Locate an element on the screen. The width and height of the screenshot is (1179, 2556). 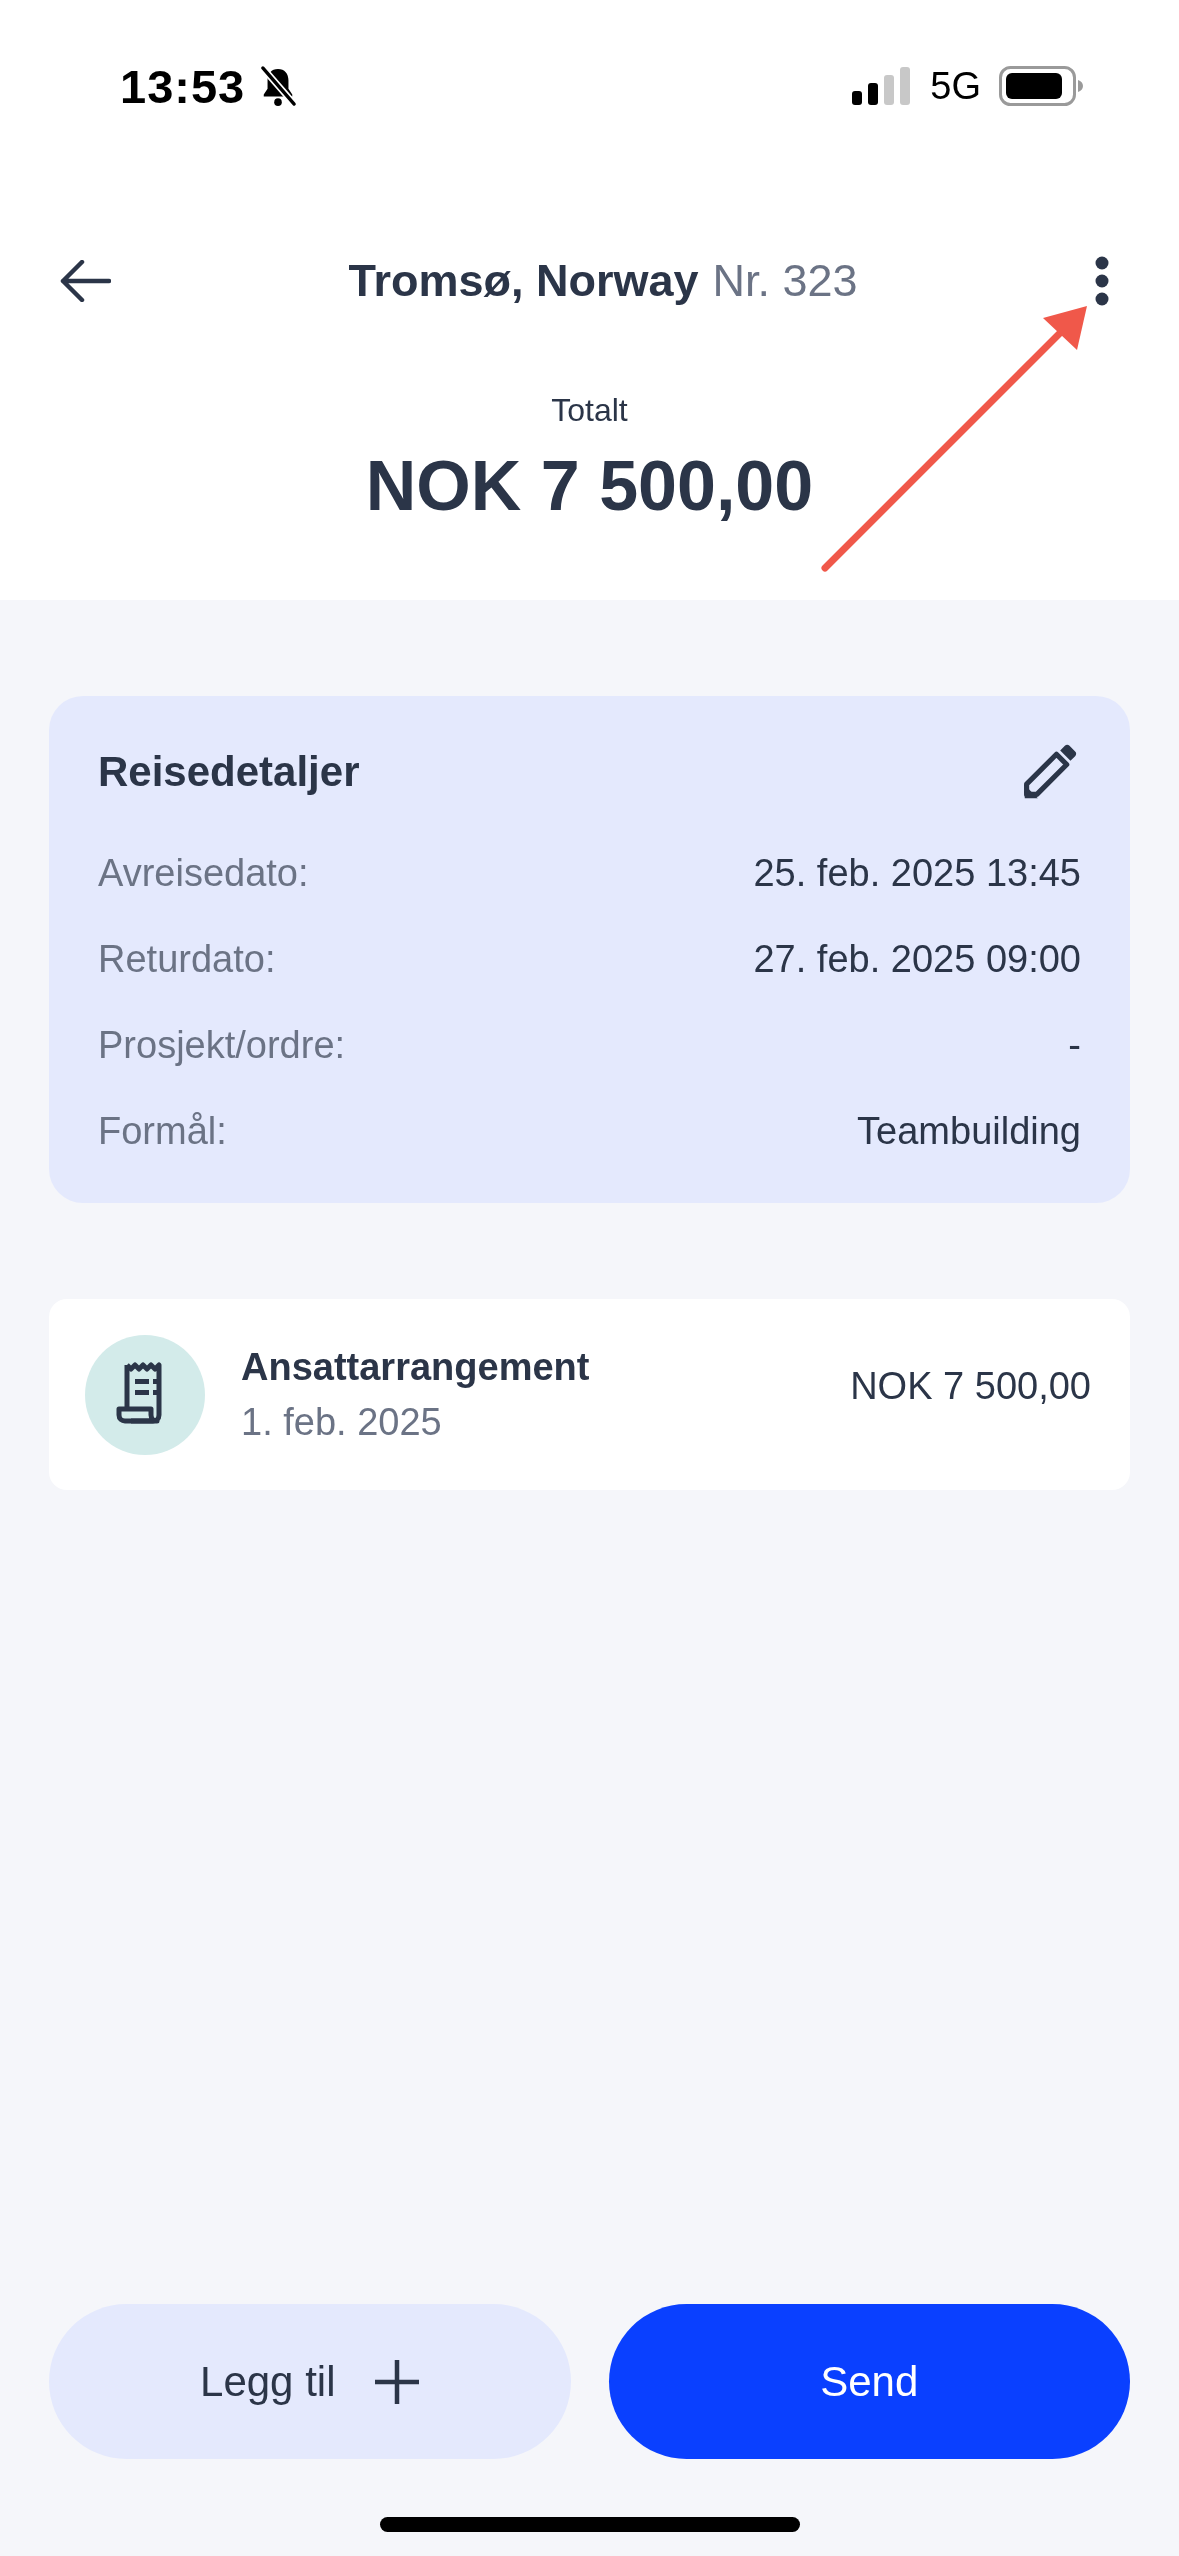
plus-icon is located at coordinates (397, 2381).